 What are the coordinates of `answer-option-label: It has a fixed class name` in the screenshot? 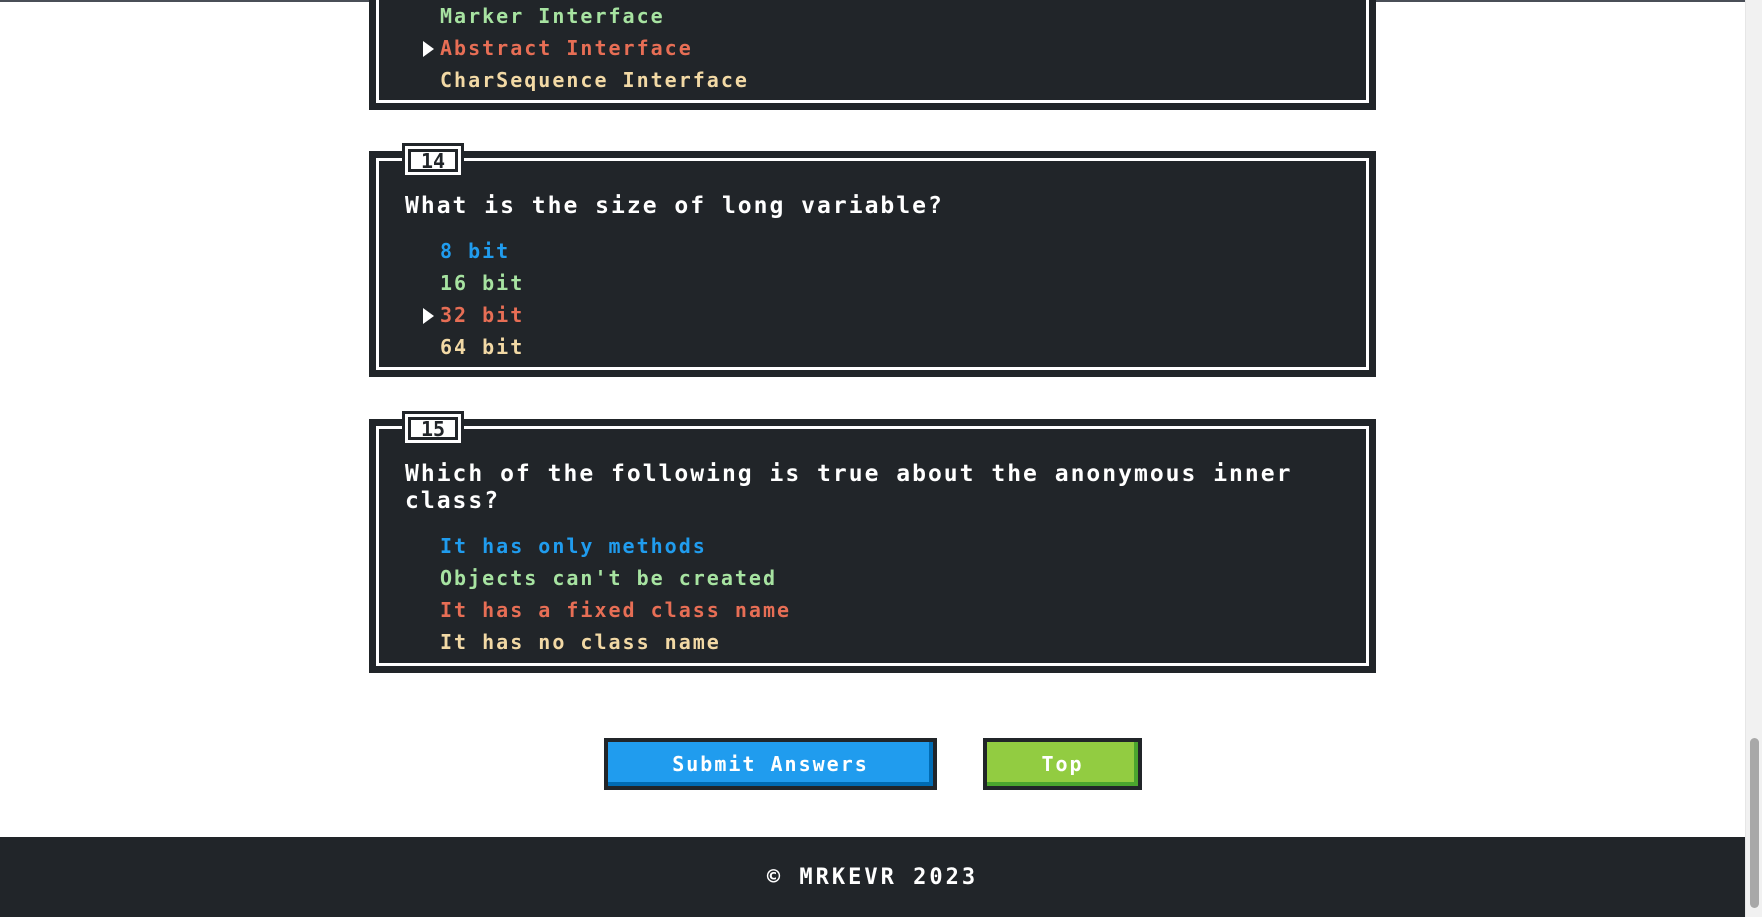 It's located at (616, 610).